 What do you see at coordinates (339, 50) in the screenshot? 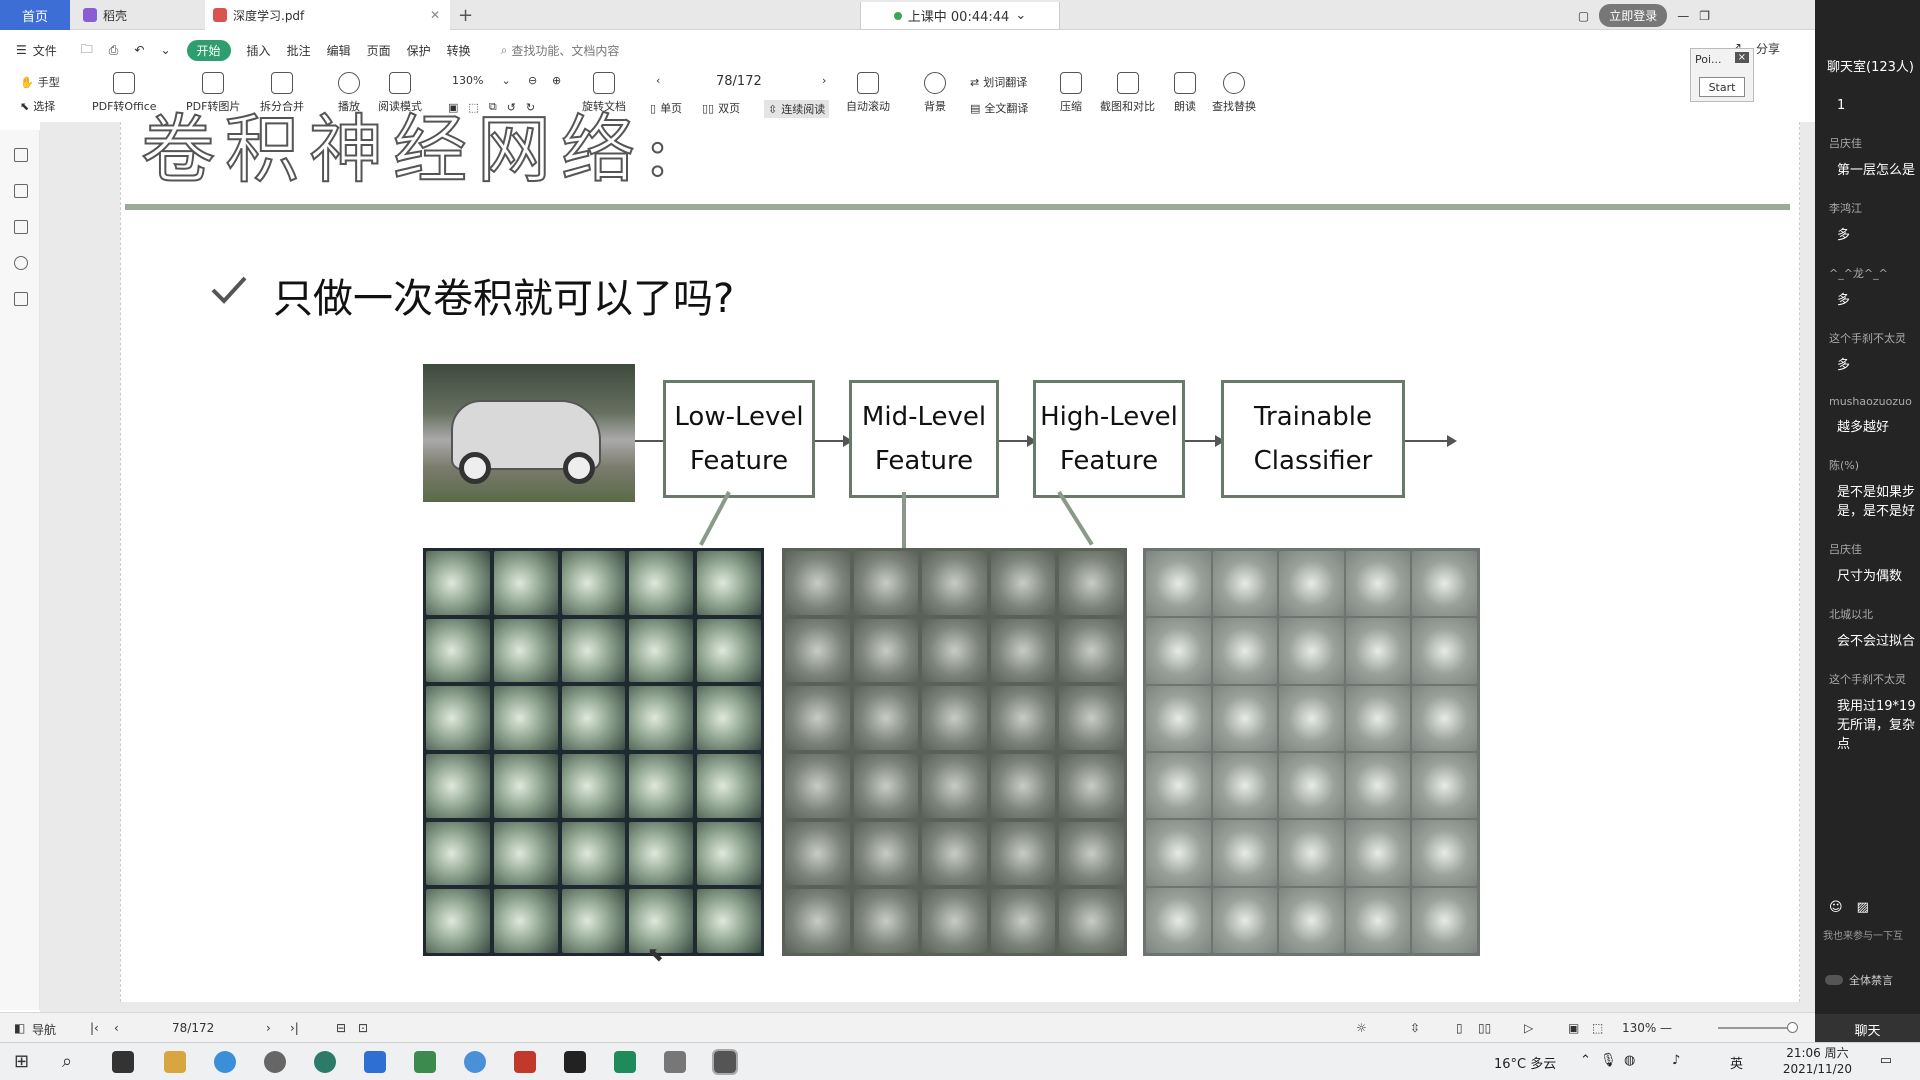
I see `menu-edit: 编辑` at bounding box center [339, 50].